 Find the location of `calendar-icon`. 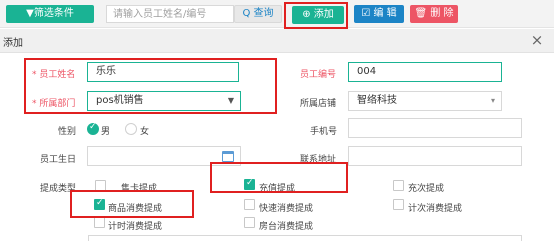

calendar-icon is located at coordinates (228, 156).